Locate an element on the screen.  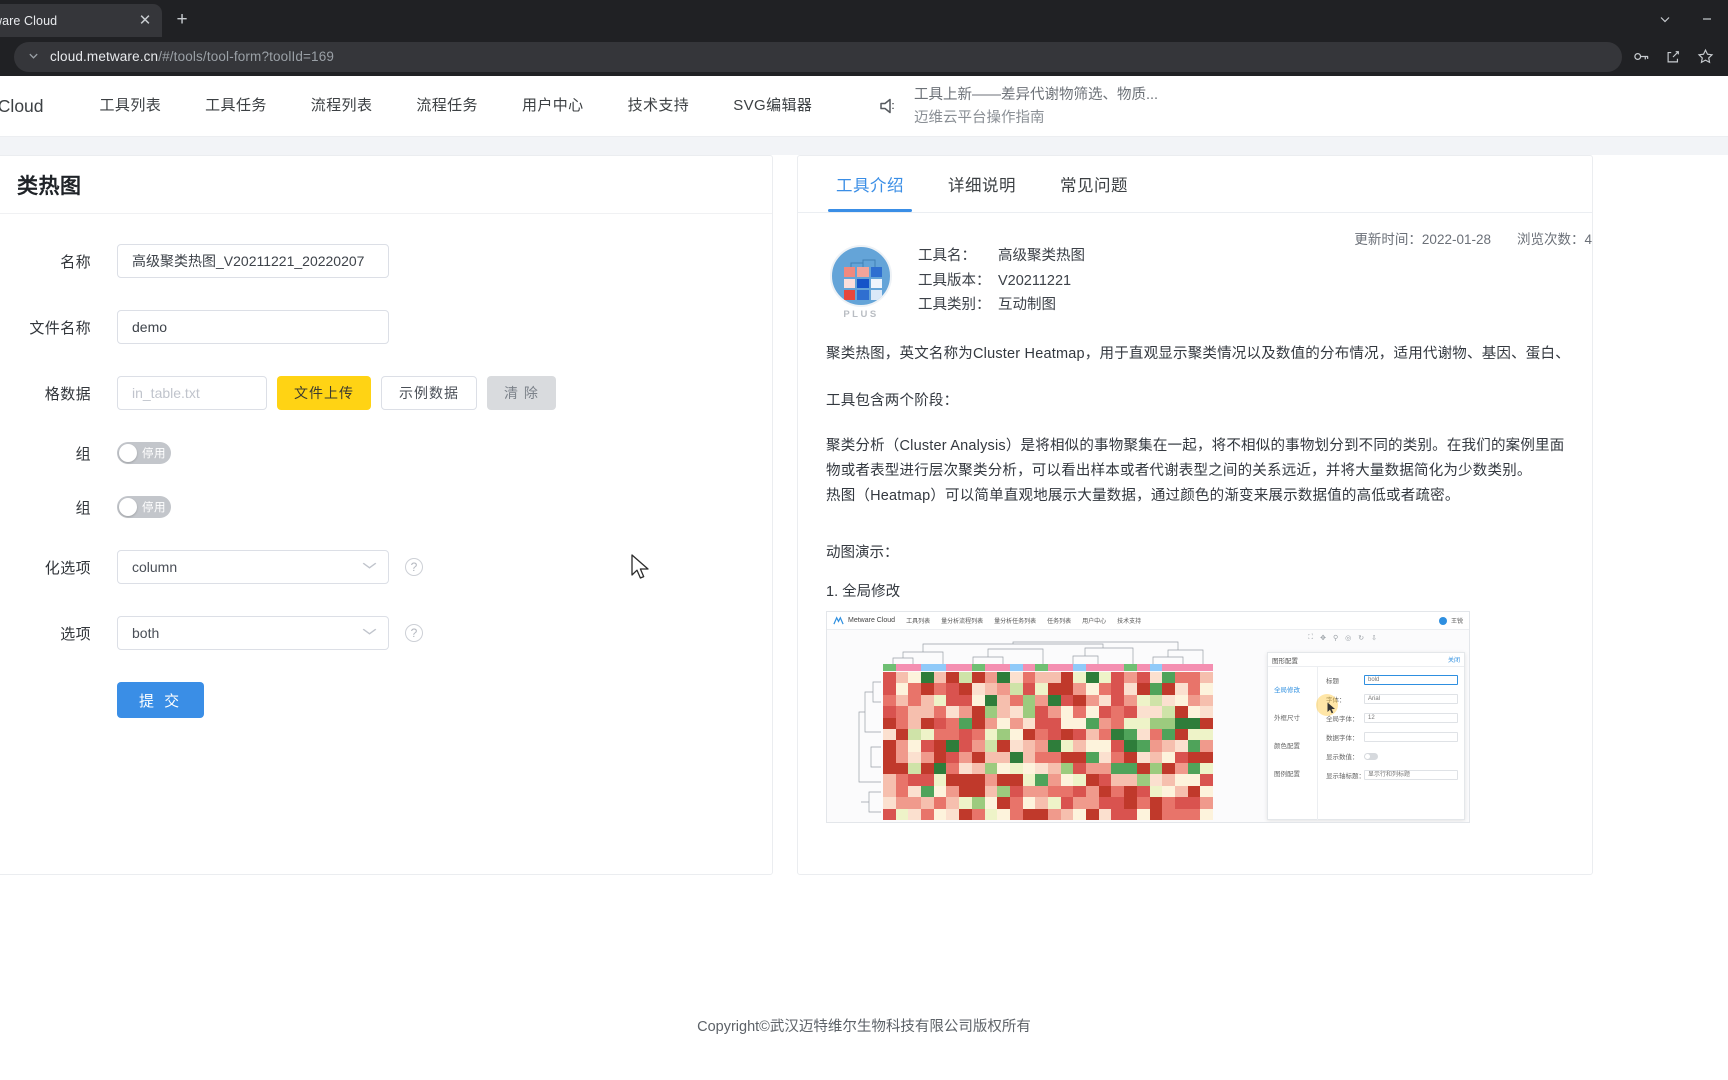
copyright-text: Copyright©武汉迈特维尔生物科技有限公司版权所有 is located at coordinates (864, 1026).